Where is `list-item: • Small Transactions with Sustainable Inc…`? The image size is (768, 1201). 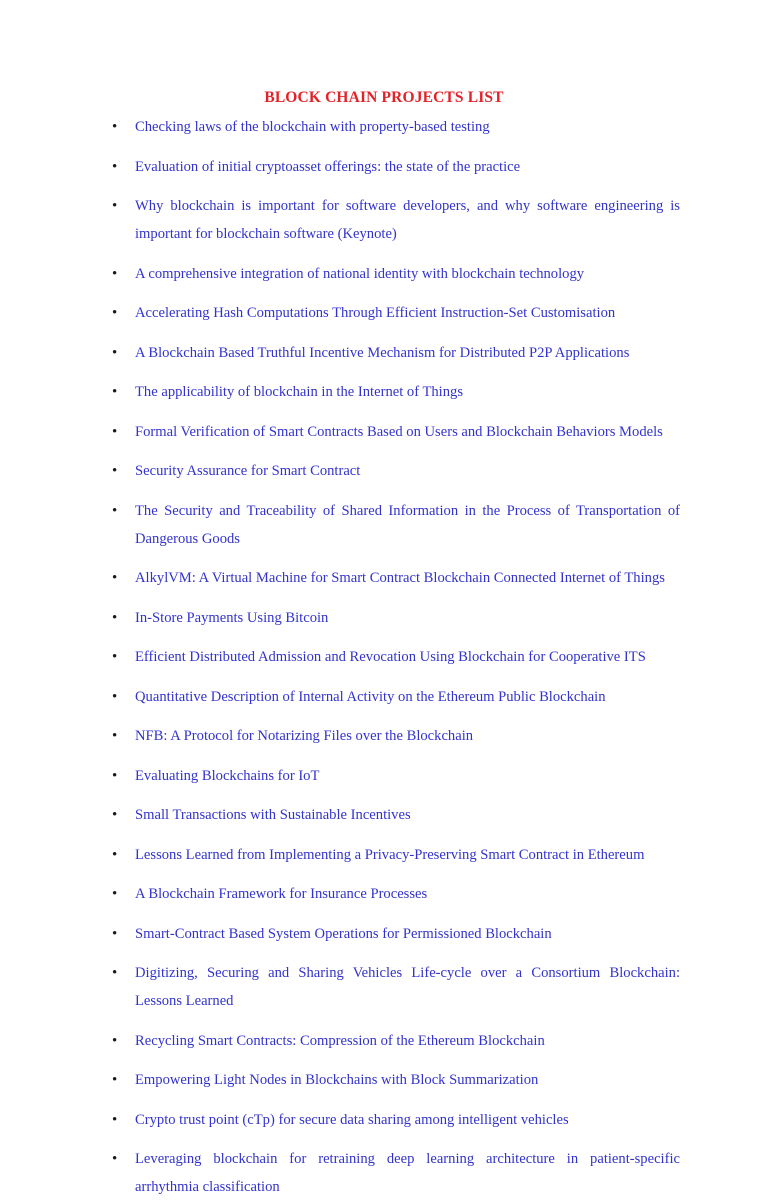 list-item: • Small Transactions with Sustainable Inc… is located at coordinates (388, 815).